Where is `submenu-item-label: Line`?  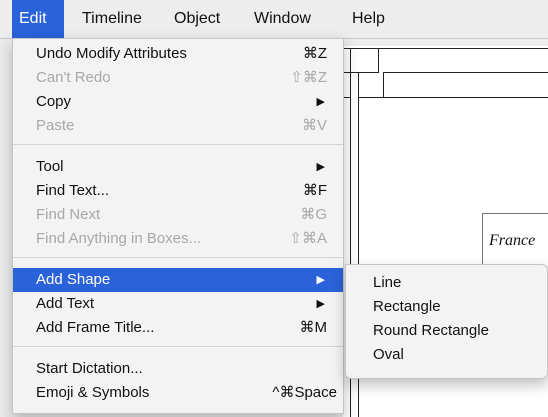 submenu-item-label: Line is located at coordinates (387, 282).